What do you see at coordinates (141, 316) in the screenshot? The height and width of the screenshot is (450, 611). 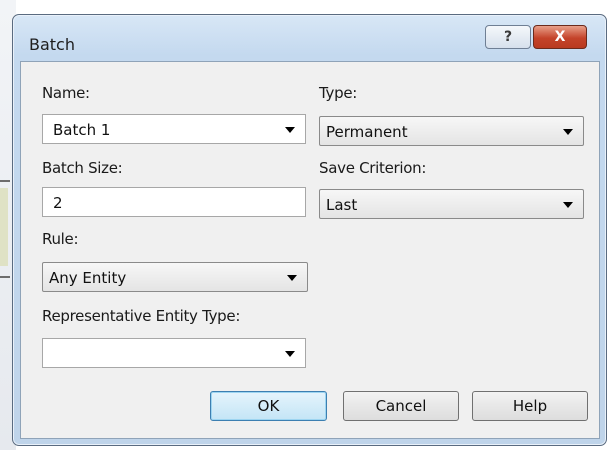 I see `rep-entity-type-label: Representative Entity Type:` at bounding box center [141, 316].